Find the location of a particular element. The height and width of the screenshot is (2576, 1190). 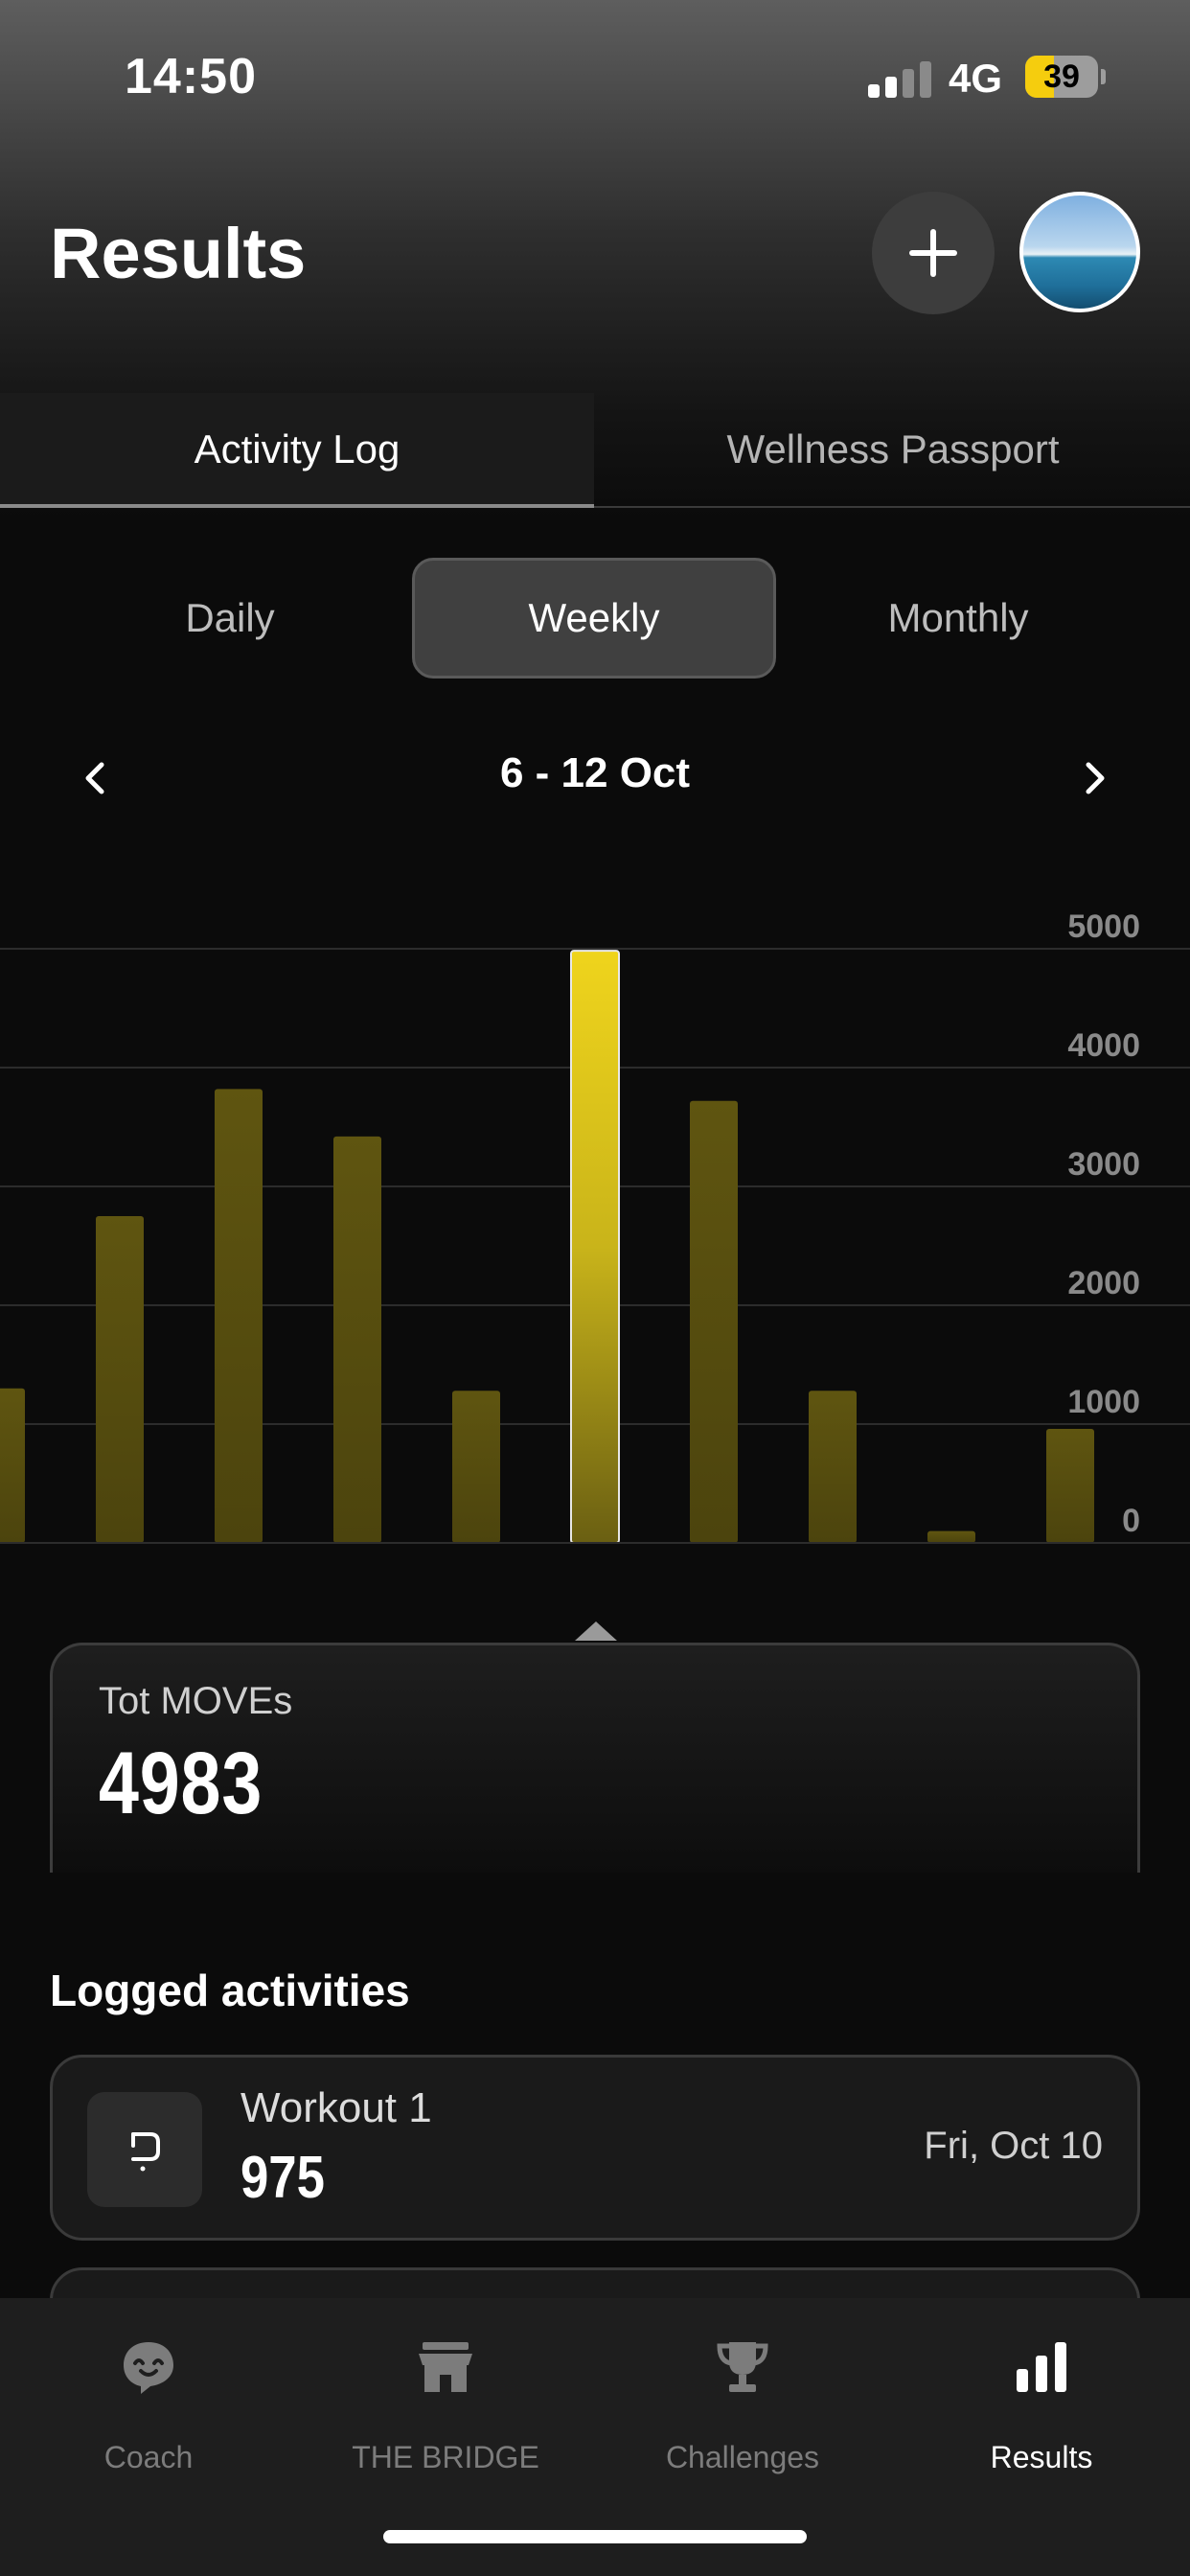

period-tab-daily: Daily is located at coordinates (230, 618).